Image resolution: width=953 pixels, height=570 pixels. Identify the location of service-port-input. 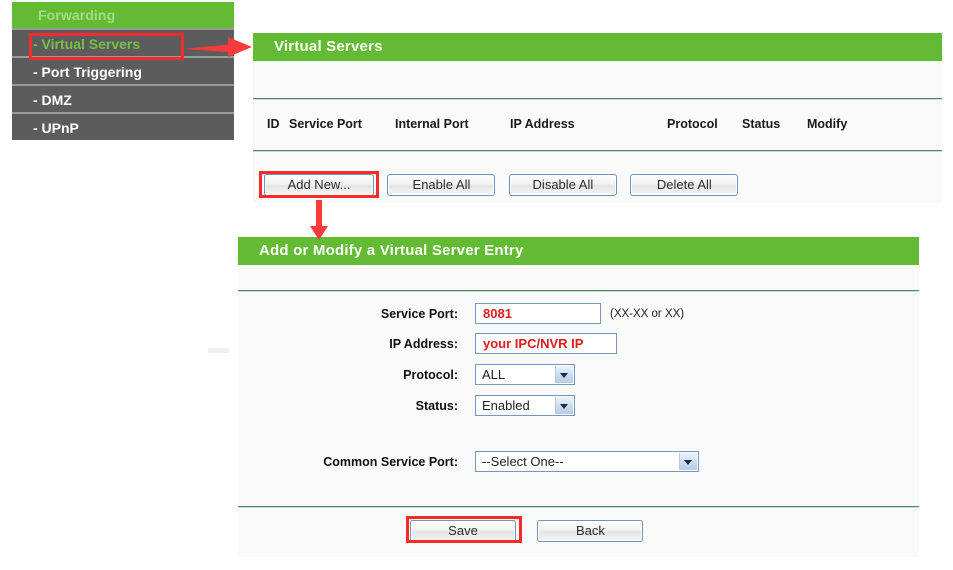
(538, 313).